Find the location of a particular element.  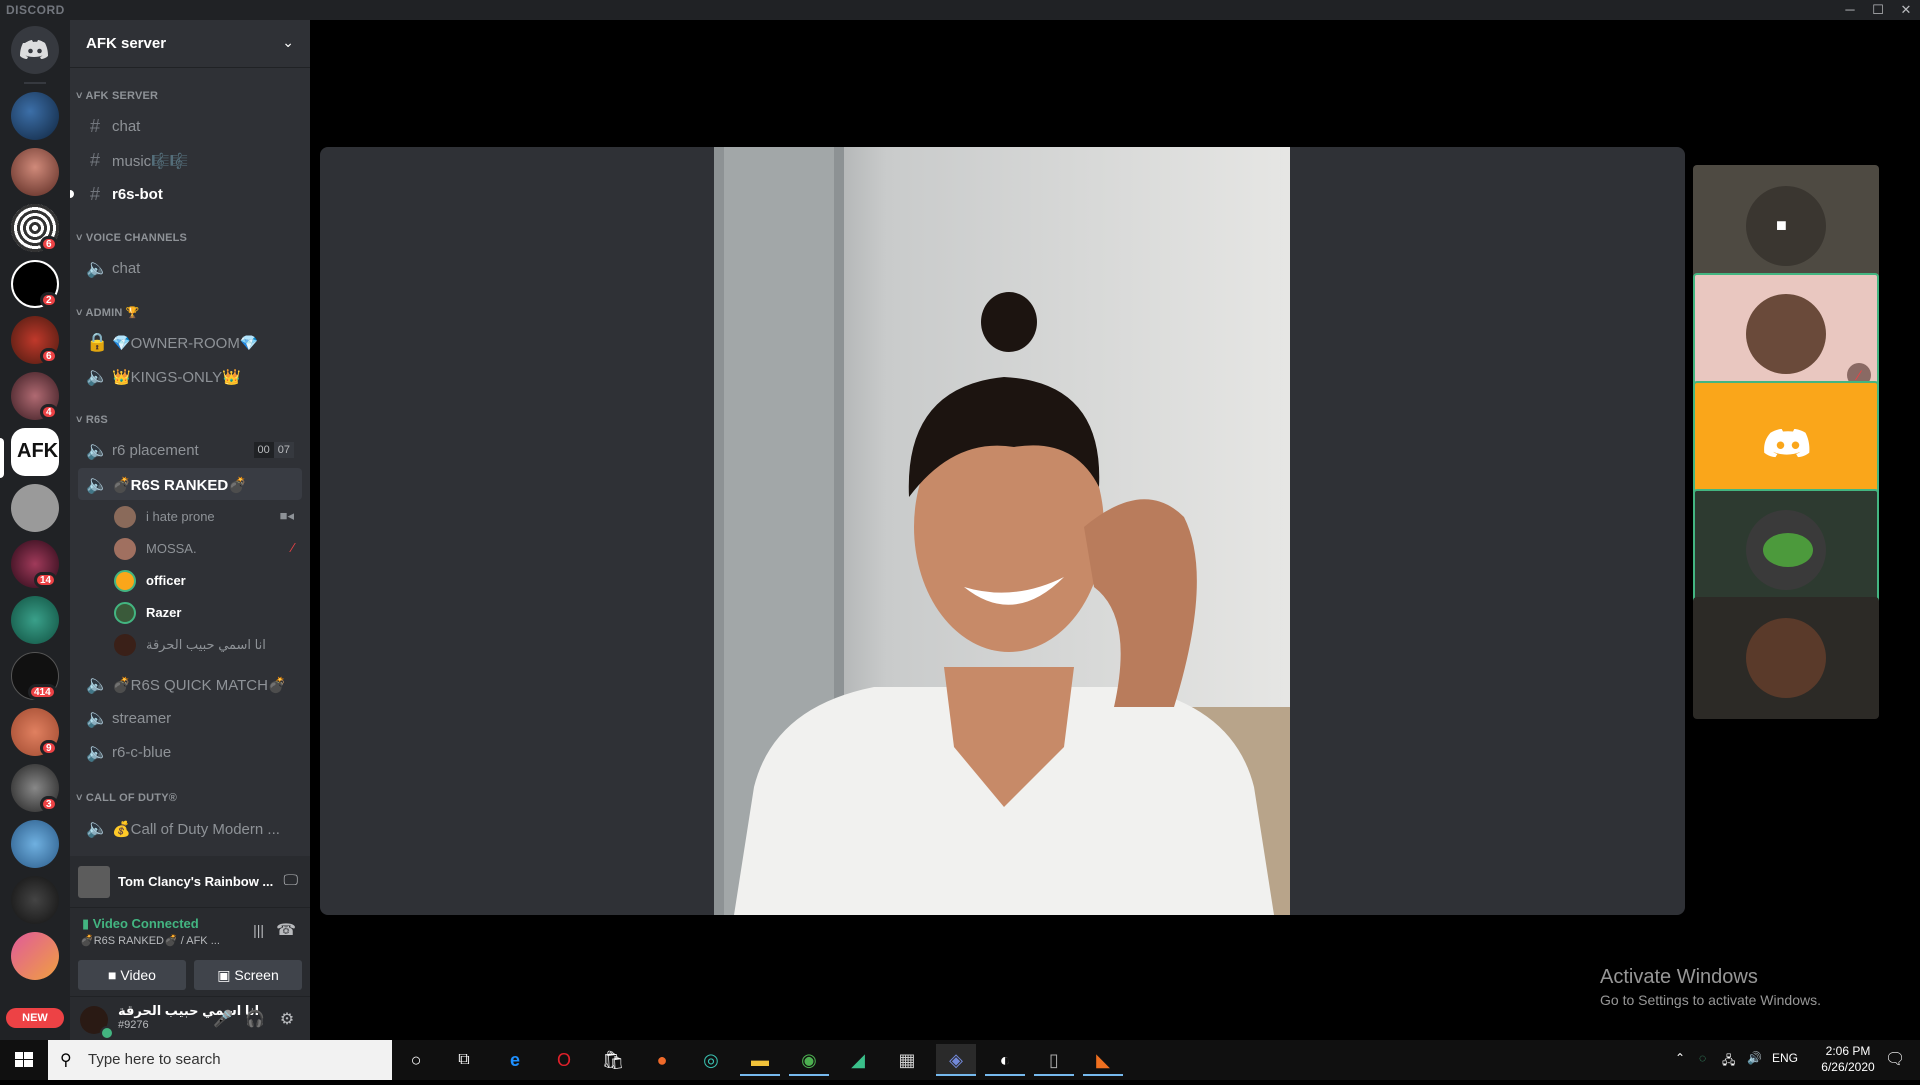

afk-logo: AFK is located at coordinates (38, 451).